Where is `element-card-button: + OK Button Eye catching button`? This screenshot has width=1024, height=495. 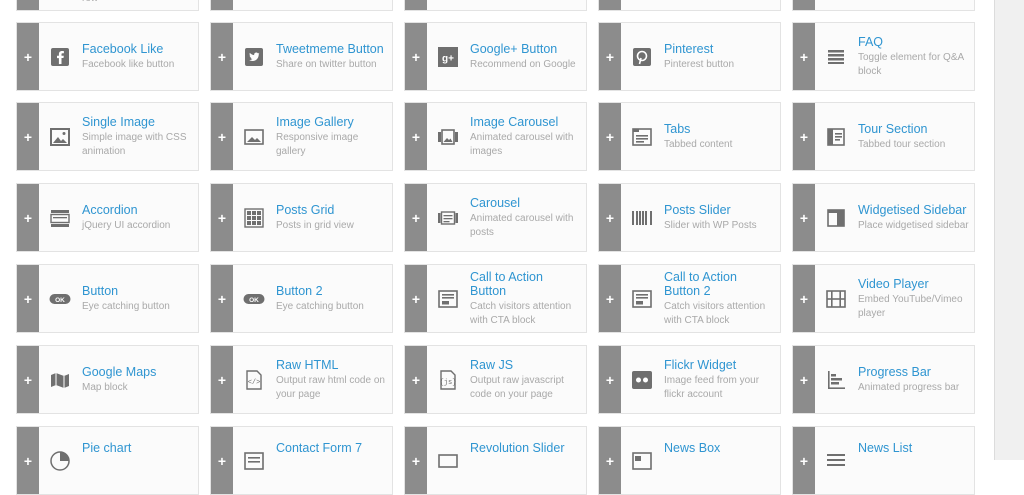
element-card-button: + OK Button Eye catching button is located at coordinates (107, 298).